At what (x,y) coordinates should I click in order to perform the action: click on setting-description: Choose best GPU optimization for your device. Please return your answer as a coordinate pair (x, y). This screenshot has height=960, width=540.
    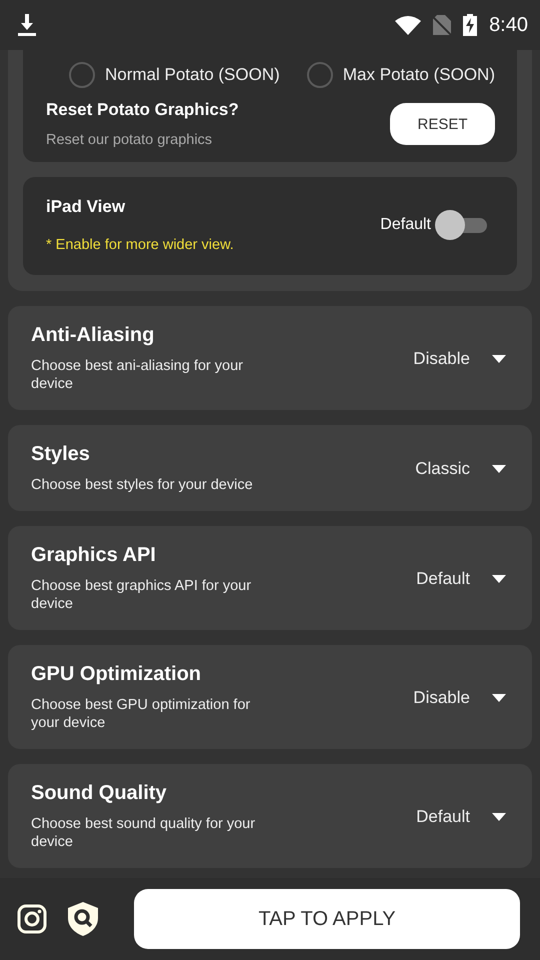
    Looking at the image, I should click on (141, 714).